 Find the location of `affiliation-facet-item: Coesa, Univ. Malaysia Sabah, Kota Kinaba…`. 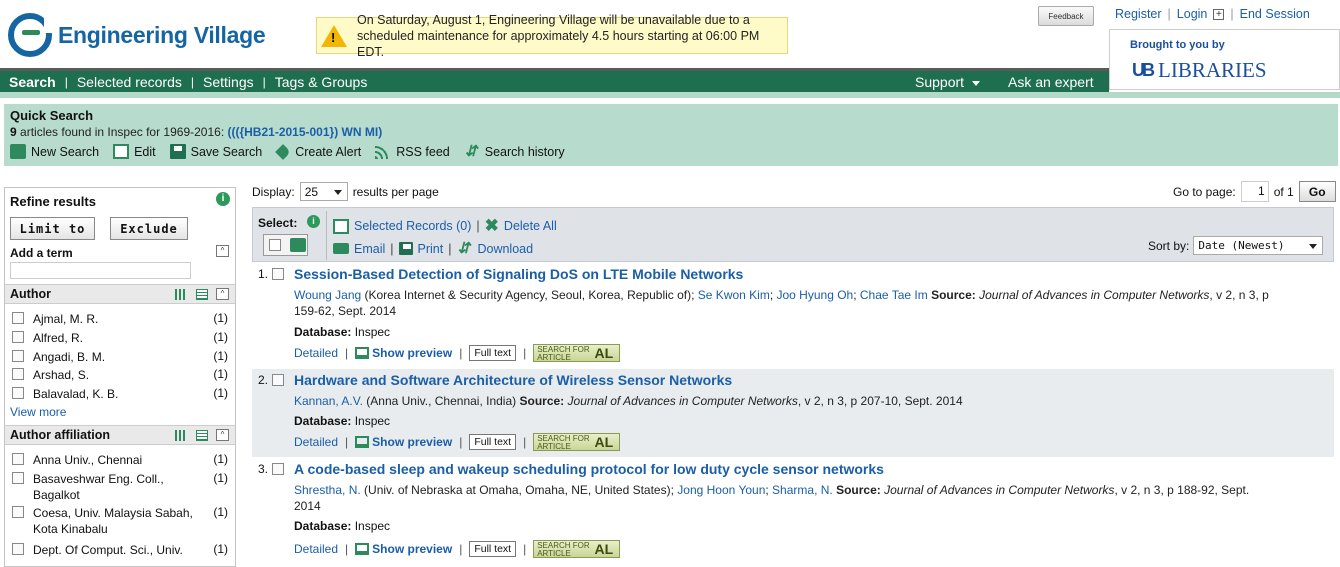

affiliation-facet-item: Coesa, Univ. Malaysia Sabah, Kota Kinaba… is located at coordinates (120, 521).